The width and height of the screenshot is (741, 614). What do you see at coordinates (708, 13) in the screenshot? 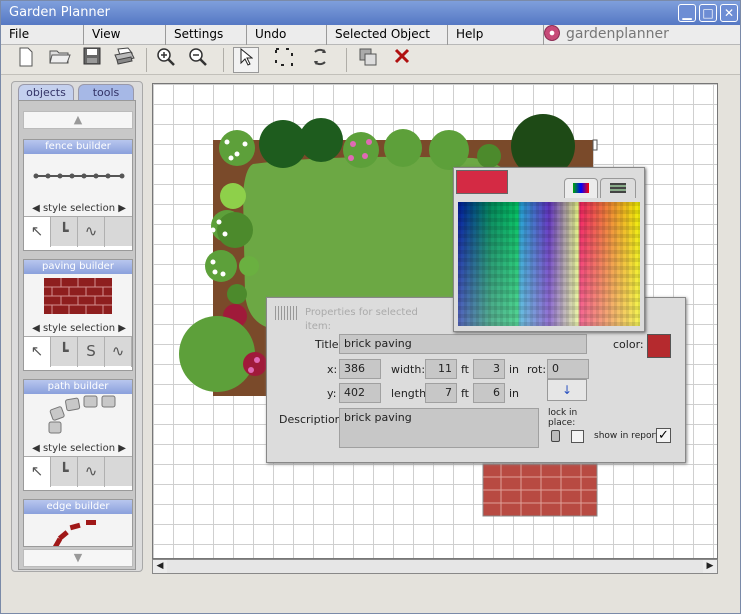
I see `maximize-icon: □` at bounding box center [708, 13].